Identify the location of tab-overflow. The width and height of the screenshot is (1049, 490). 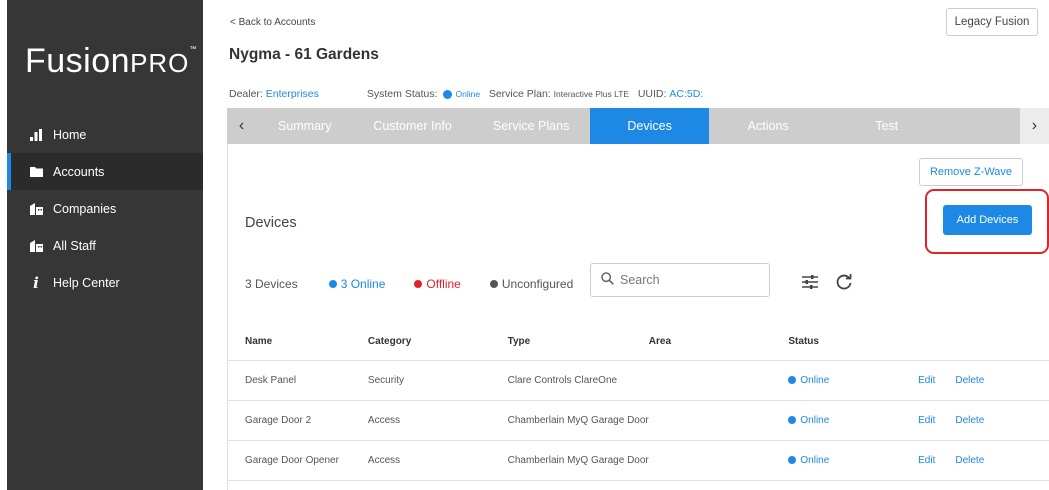
(983, 126).